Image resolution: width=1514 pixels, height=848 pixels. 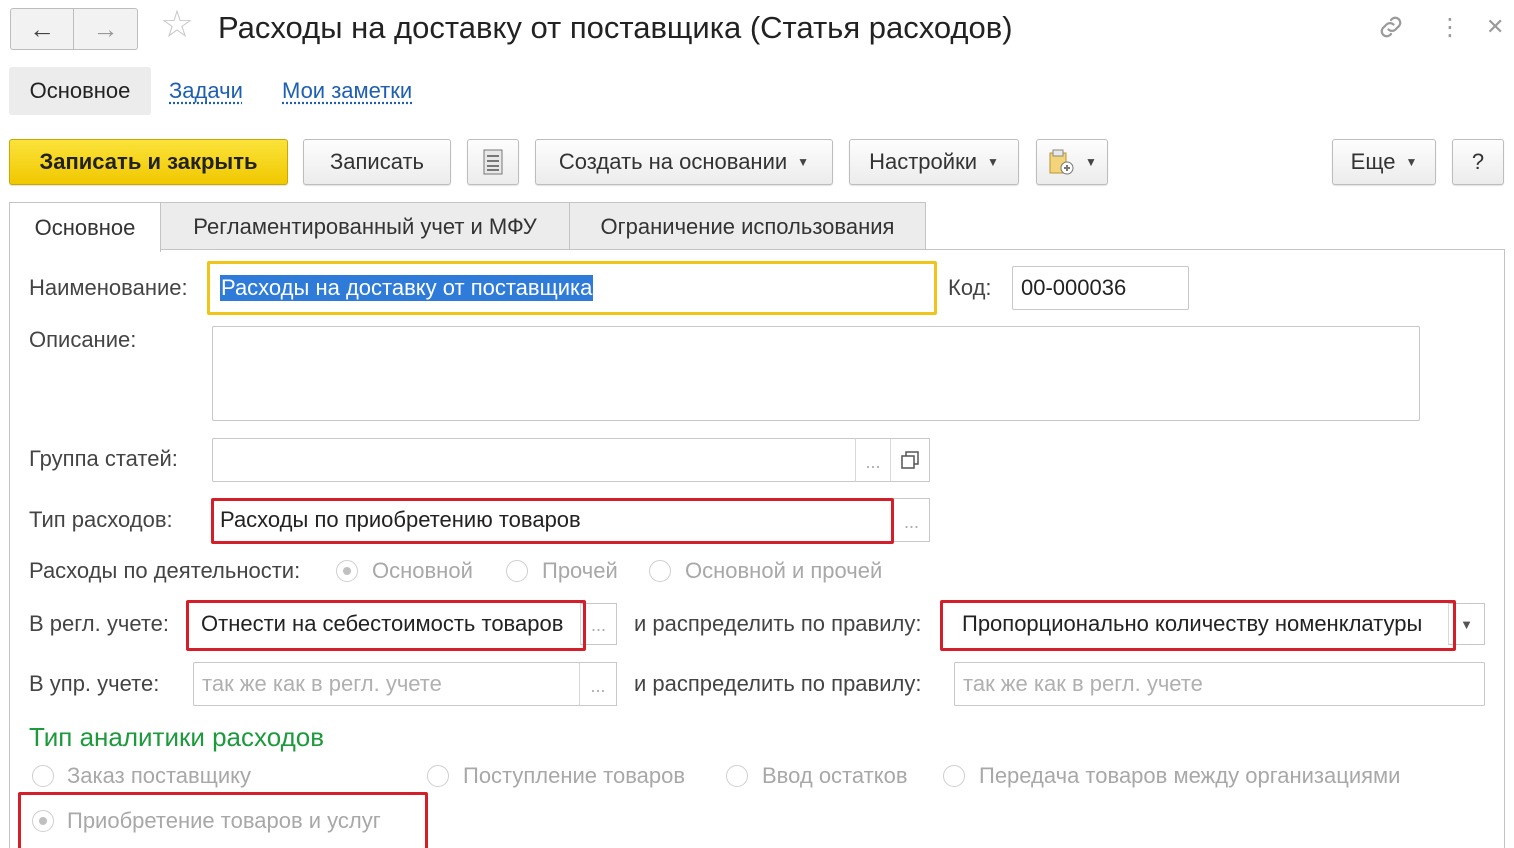 What do you see at coordinates (1391, 29) in the screenshot?
I see `link-icon` at bounding box center [1391, 29].